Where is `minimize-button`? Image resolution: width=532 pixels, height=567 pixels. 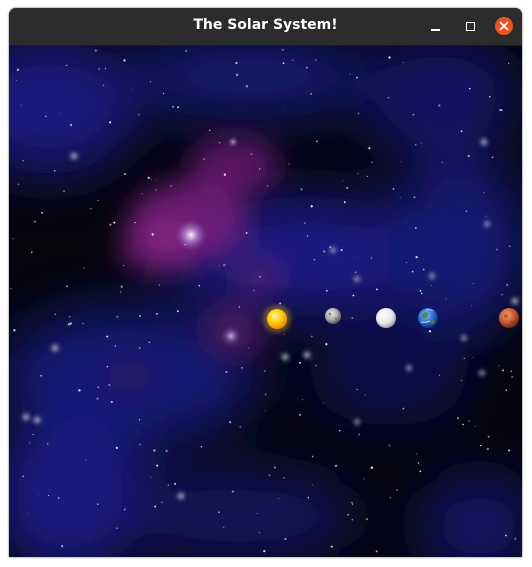 minimize-button is located at coordinates (435, 26).